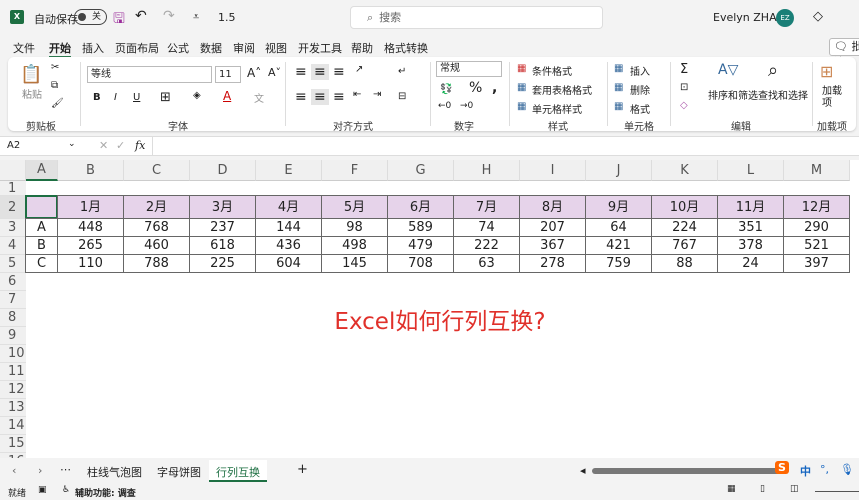  Describe the element at coordinates (274, 72) in the screenshot. I see `decrease-font-icon: A˅` at that location.